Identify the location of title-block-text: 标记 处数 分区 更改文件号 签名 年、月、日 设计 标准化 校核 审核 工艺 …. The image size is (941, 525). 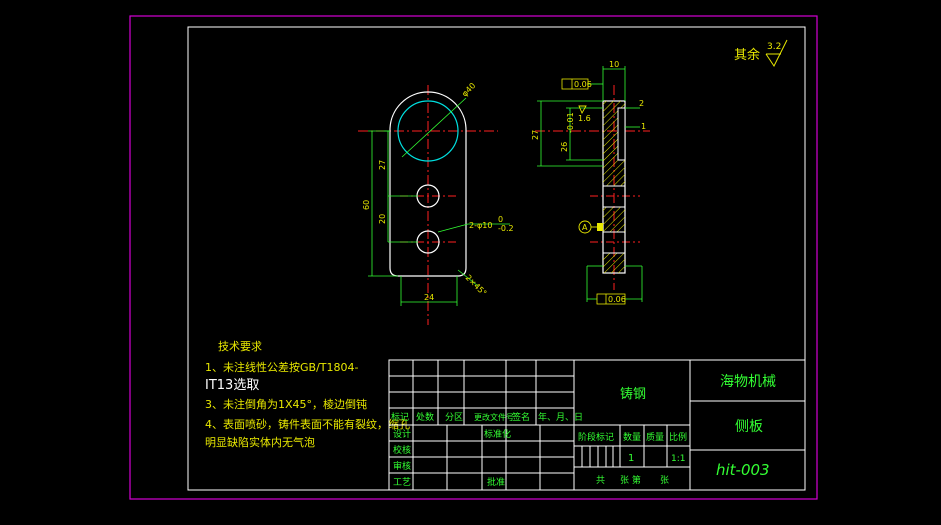
(583, 431).